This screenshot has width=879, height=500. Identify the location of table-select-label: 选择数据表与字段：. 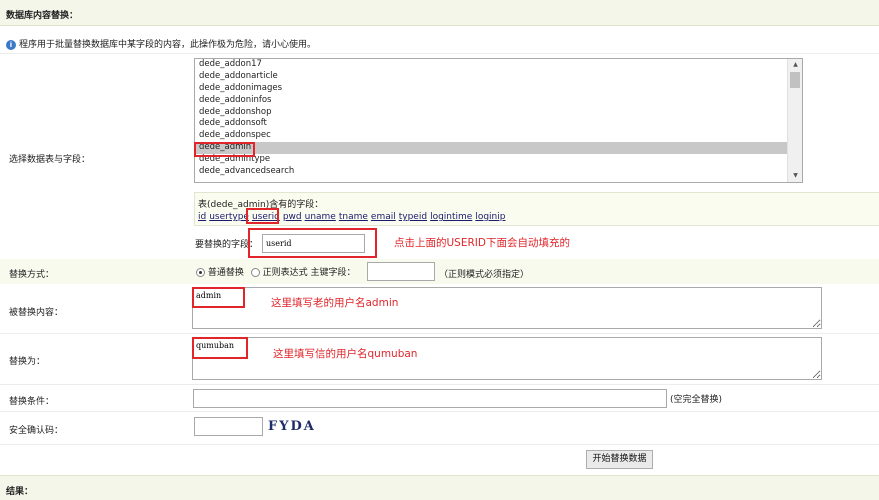
(50, 160).